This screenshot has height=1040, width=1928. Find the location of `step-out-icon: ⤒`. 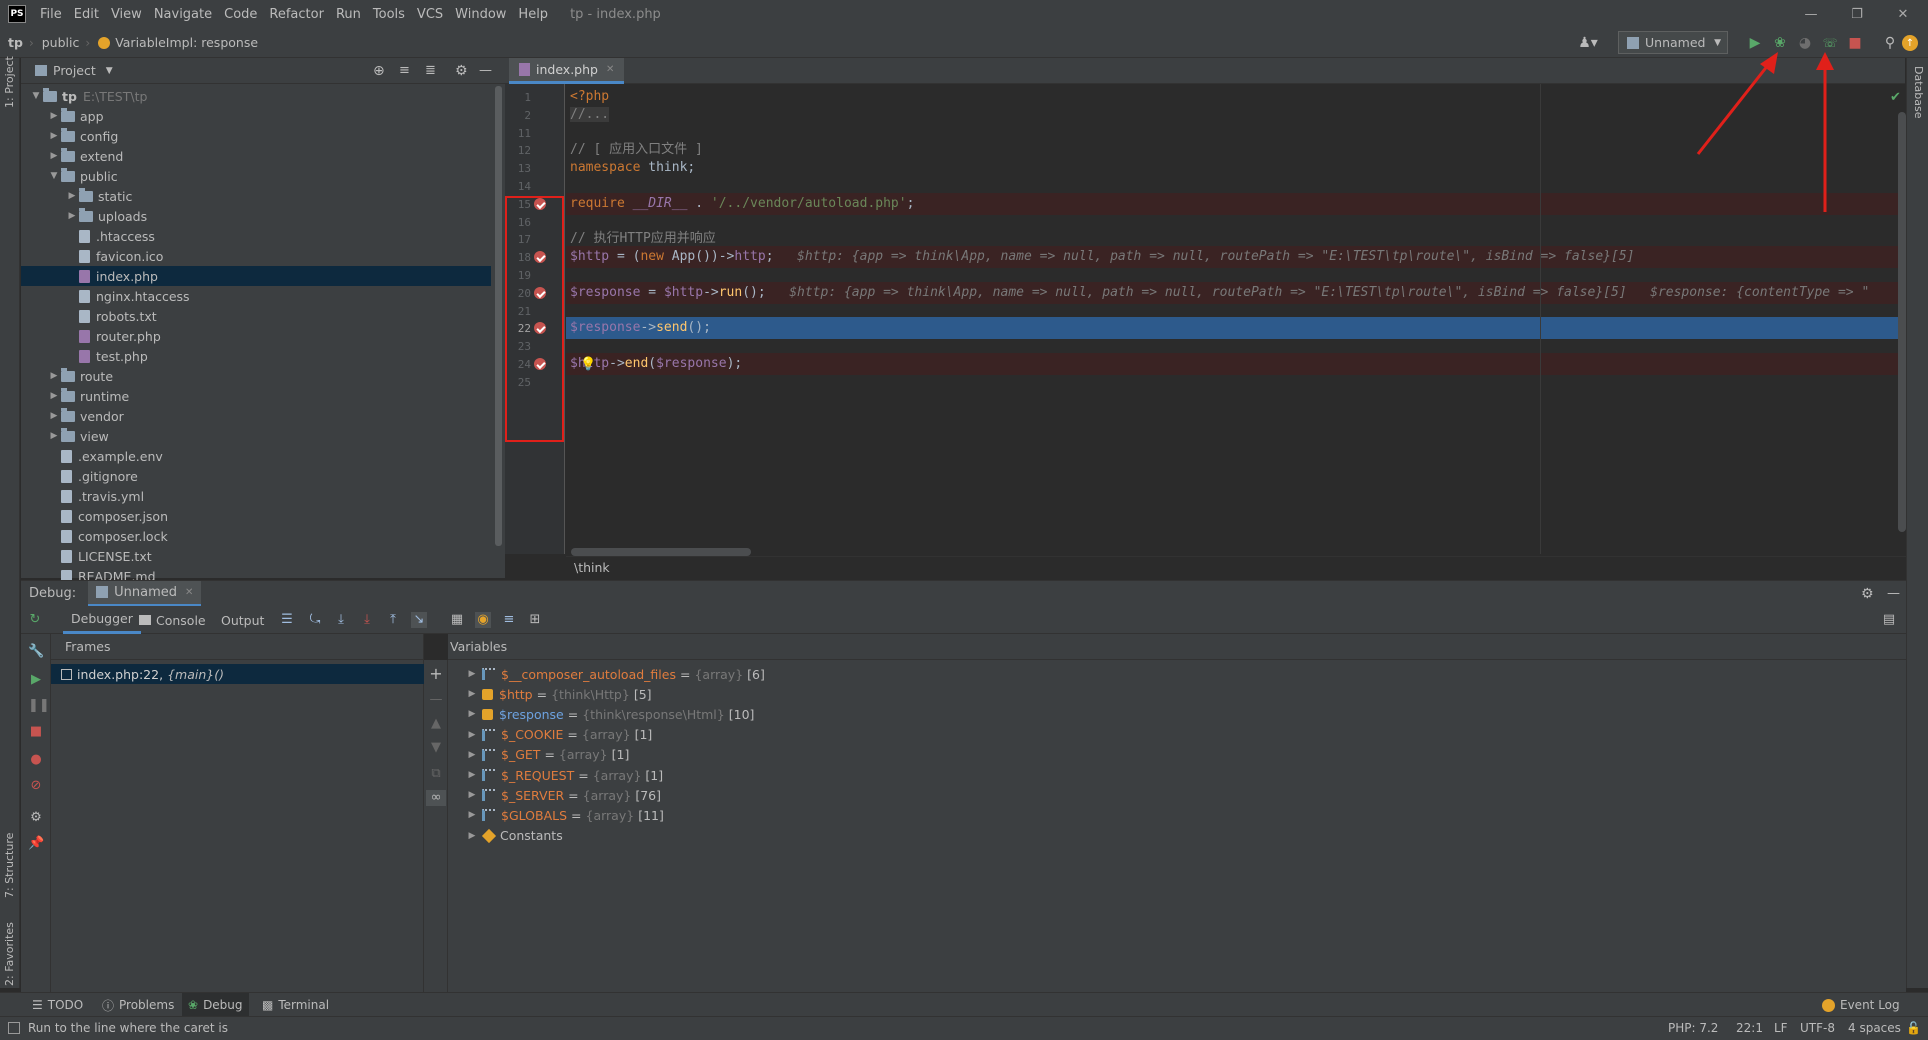

step-out-icon: ⤒ is located at coordinates (393, 620).